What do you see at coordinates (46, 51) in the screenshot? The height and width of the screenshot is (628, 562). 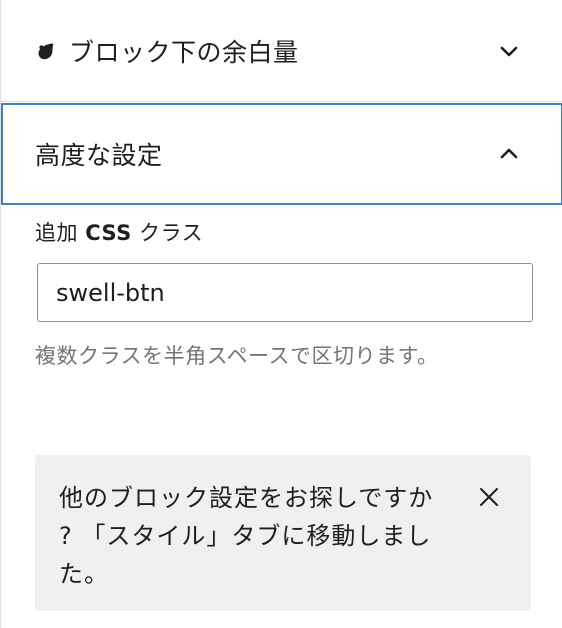 I see `droplet-icon` at bounding box center [46, 51].